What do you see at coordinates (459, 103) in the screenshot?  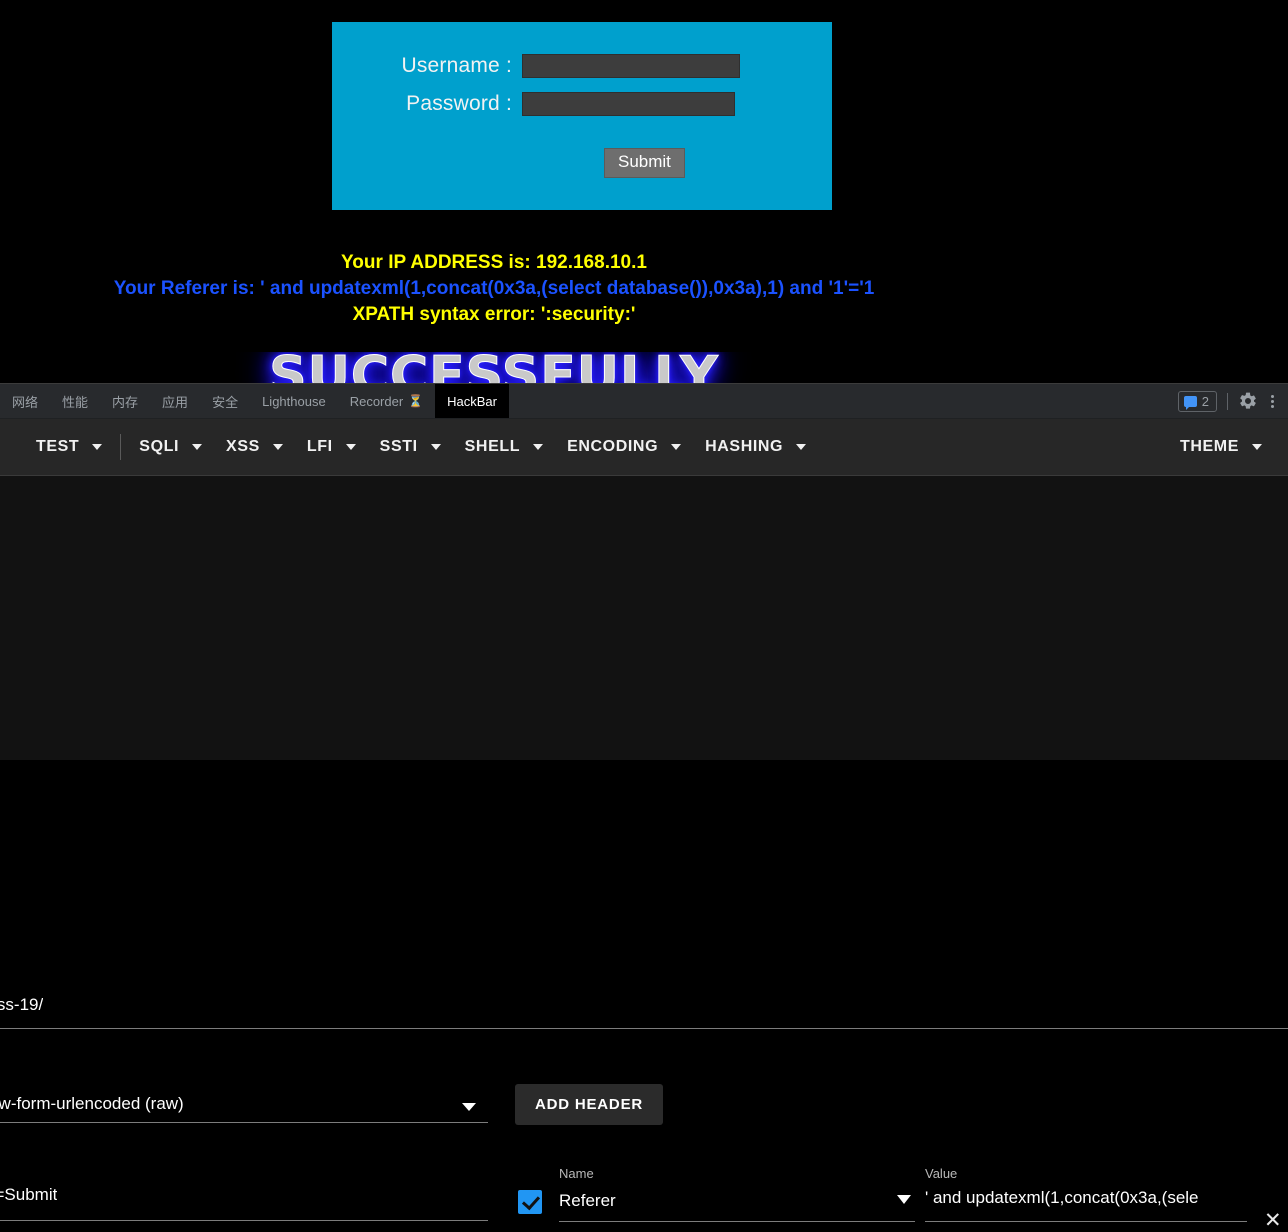 I see `password-label: Password :` at bounding box center [459, 103].